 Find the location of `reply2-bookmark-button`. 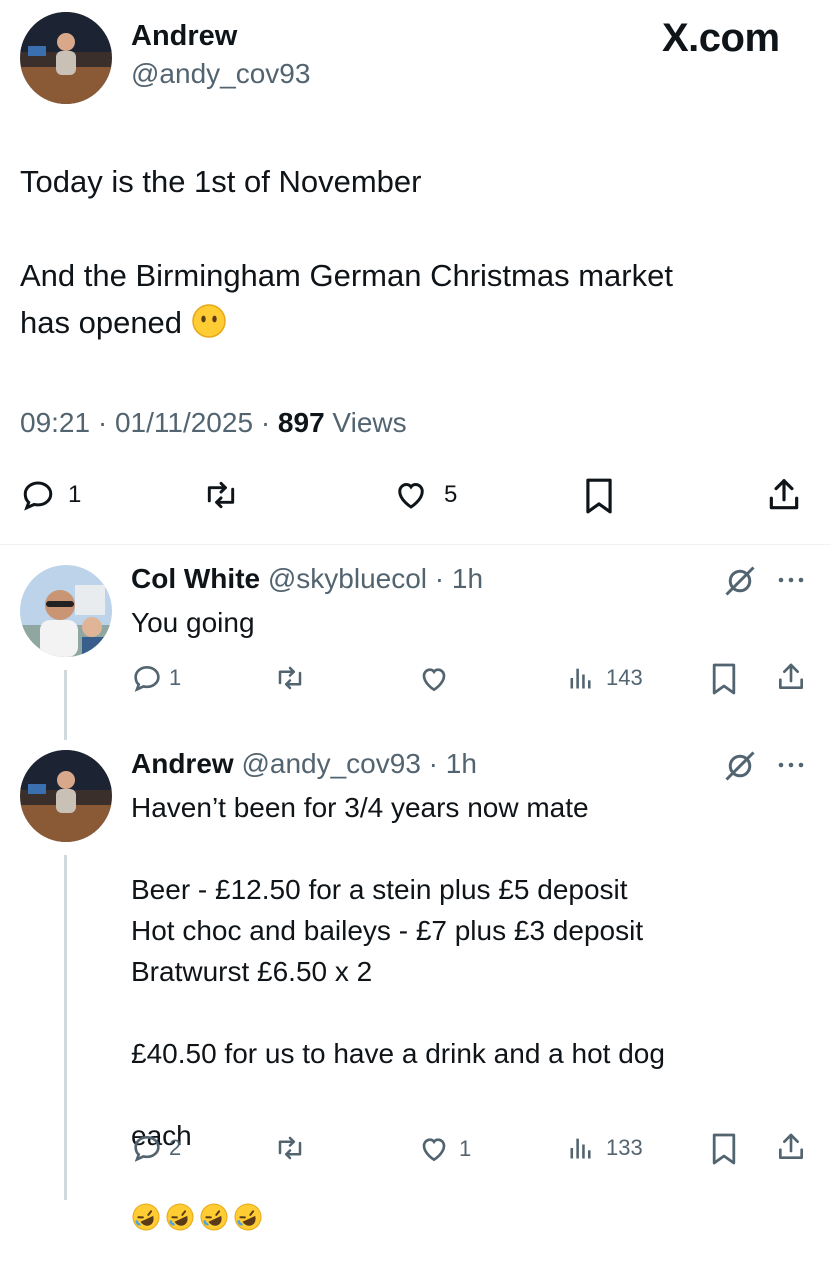

reply2-bookmark-button is located at coordinates (724, 1149).